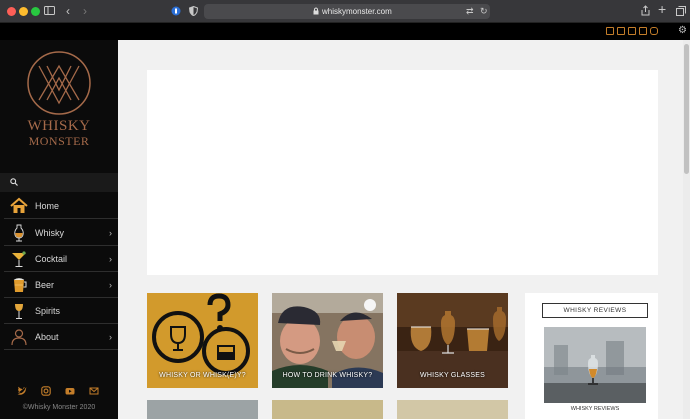 Image resolution: width=690 pixels, height=419 pixels. I want to click on facebook-icon, so click(610, 31).